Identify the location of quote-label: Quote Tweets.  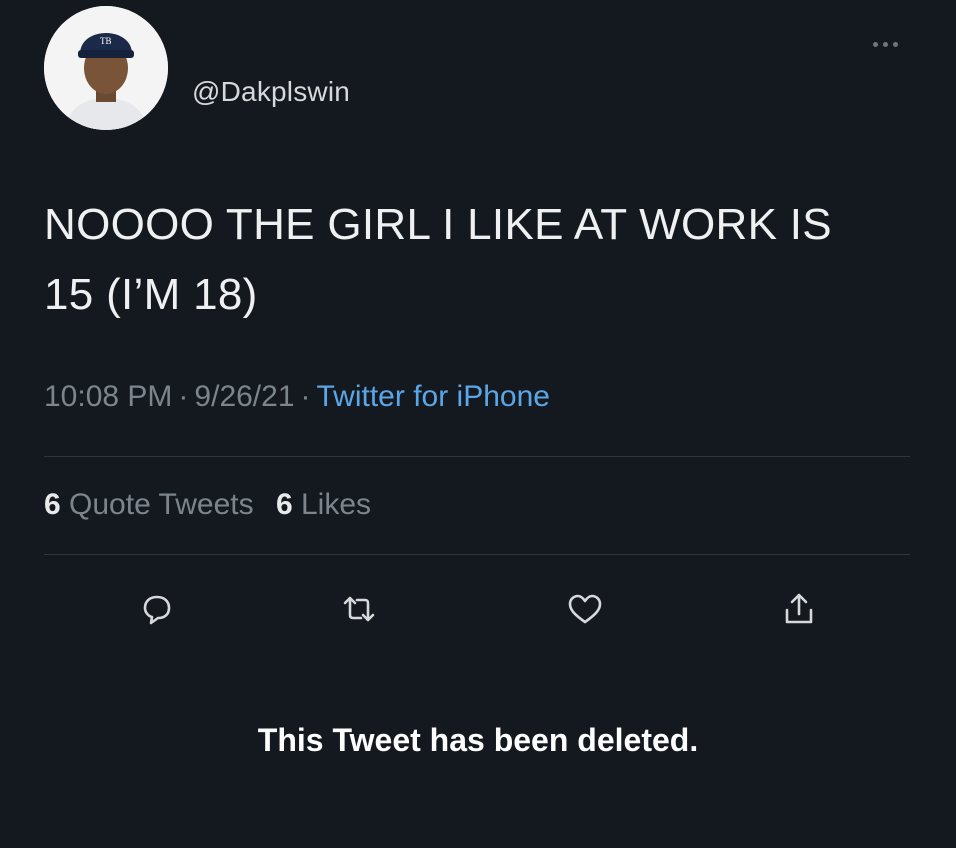
(161, 504).